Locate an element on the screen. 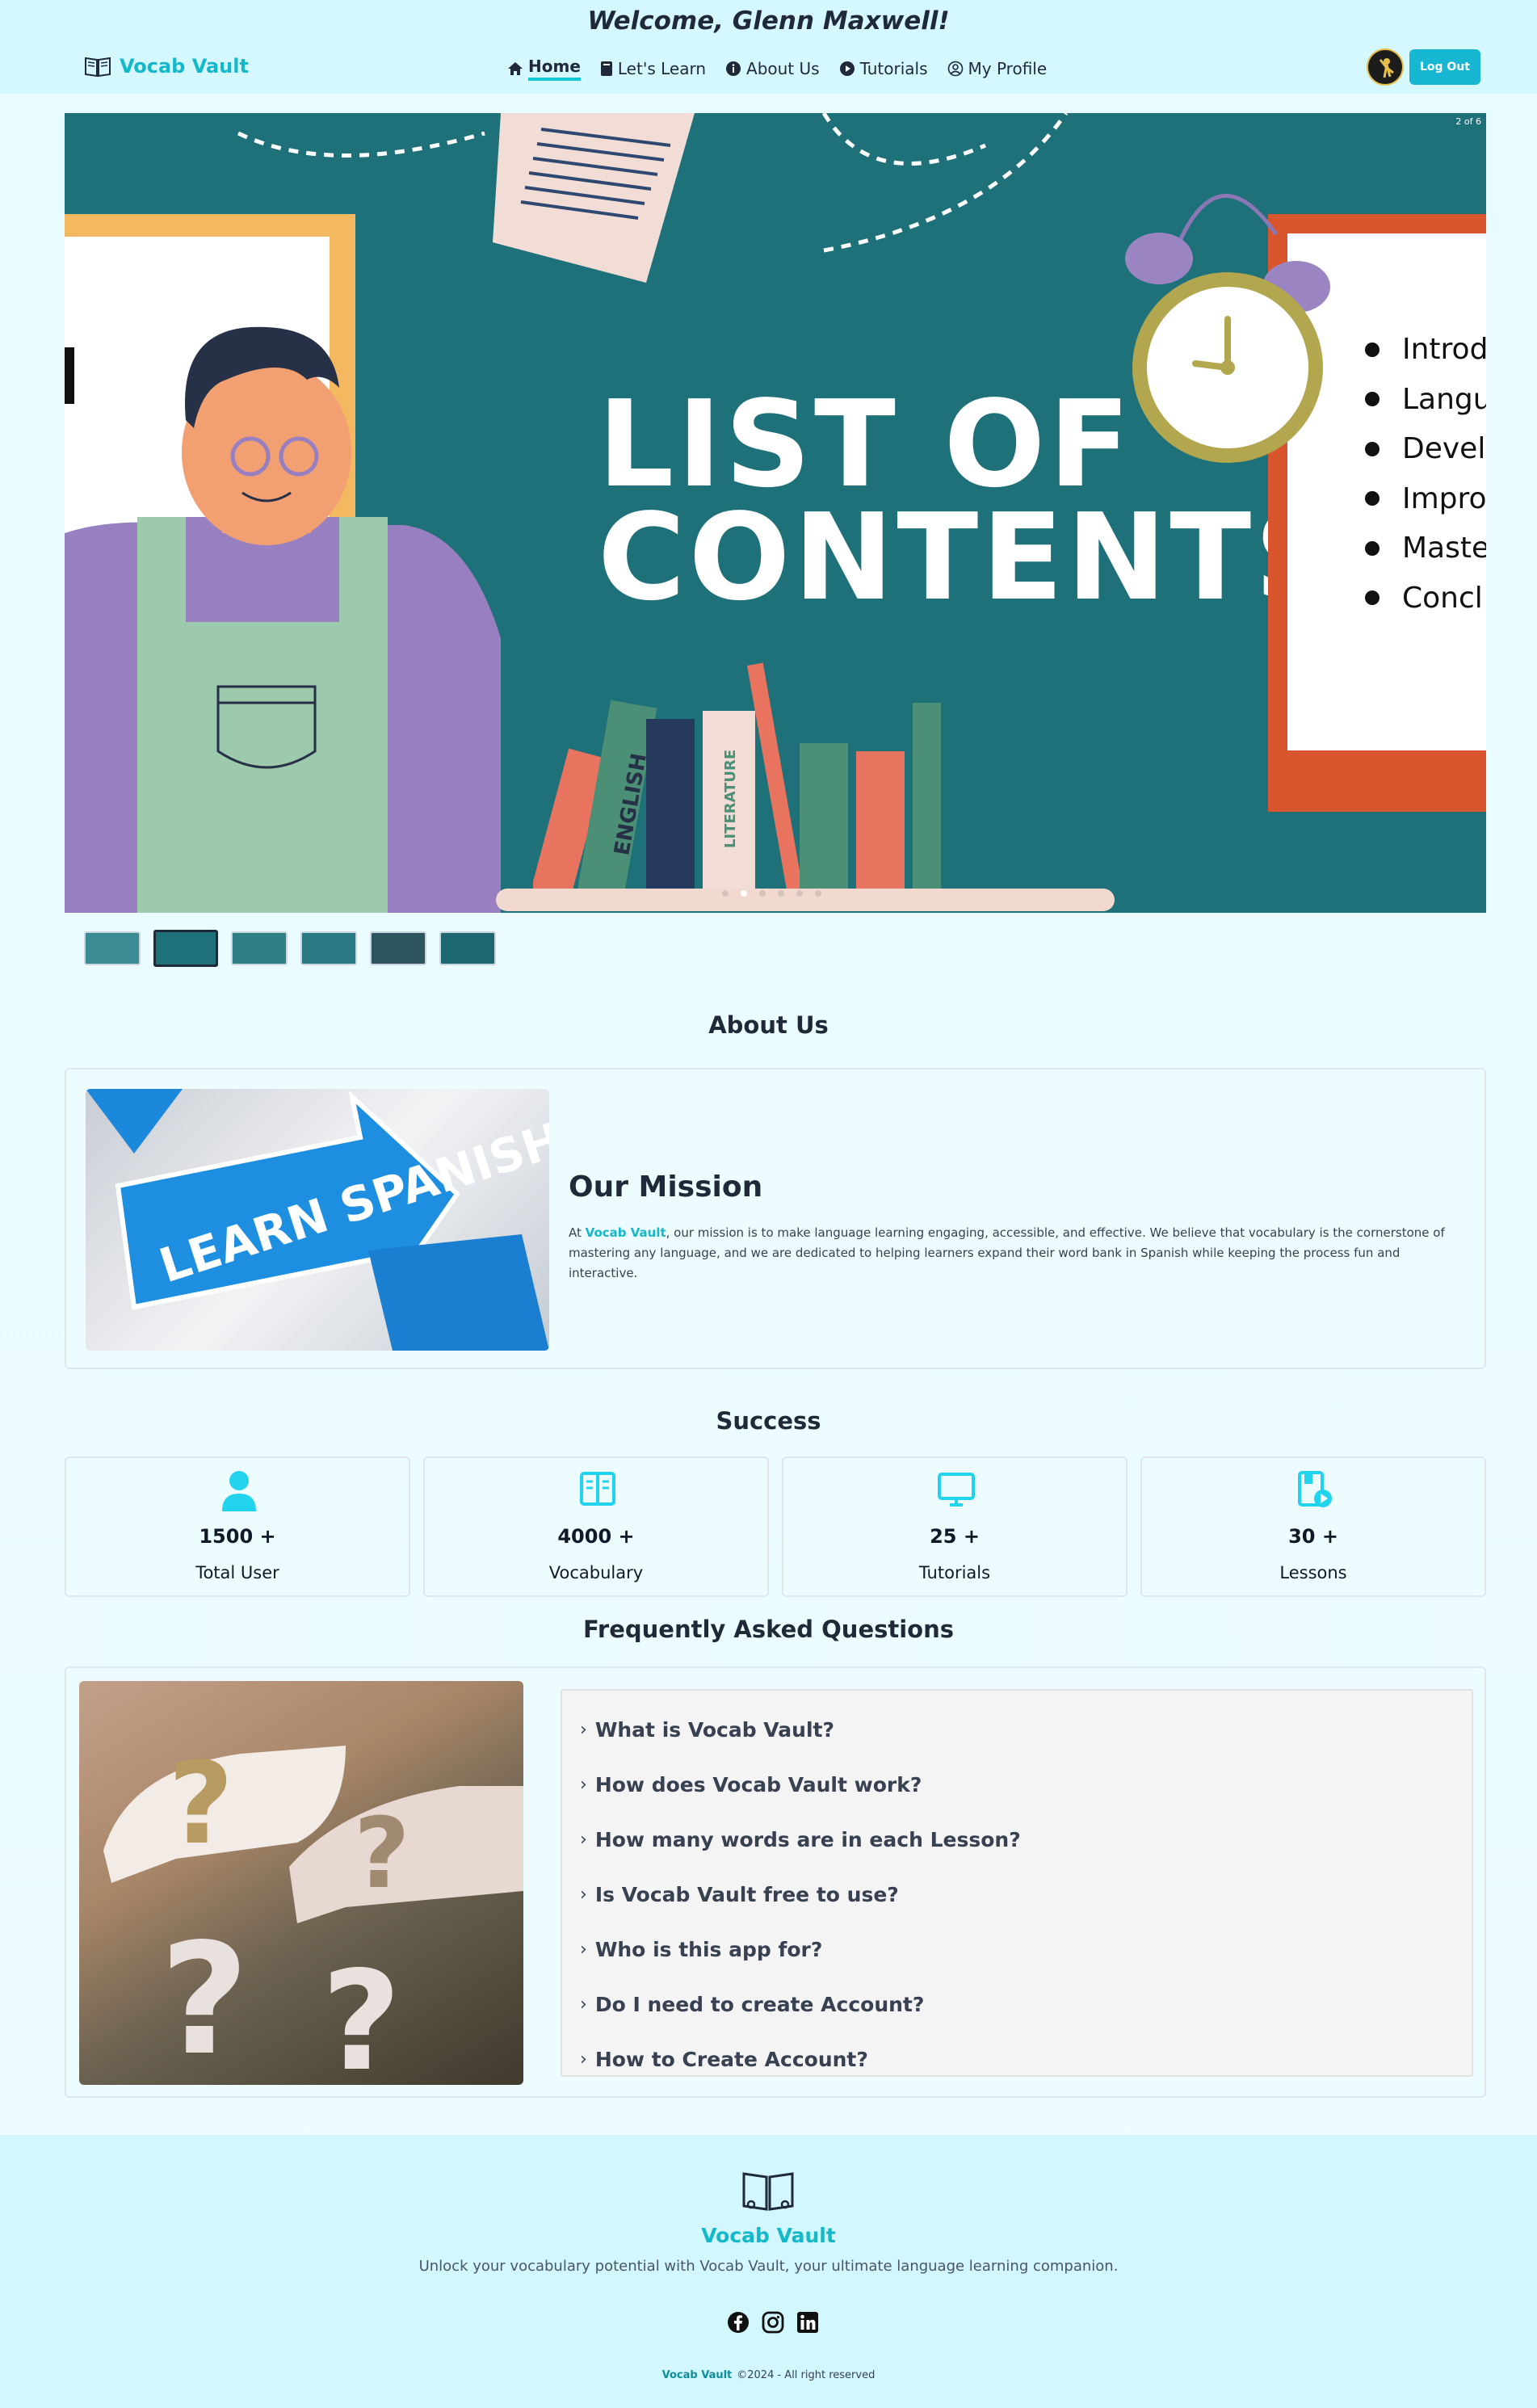 The image size is (1537, 2408). nav-about-us-label: About Us is located at coordinates (783, 68).